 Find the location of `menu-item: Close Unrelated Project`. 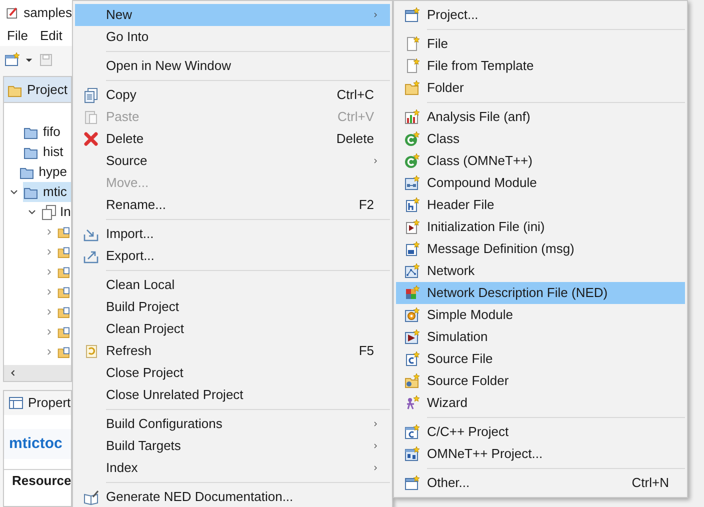

menu-item: Close Unrelated Project is located at coordinates (232, 395).